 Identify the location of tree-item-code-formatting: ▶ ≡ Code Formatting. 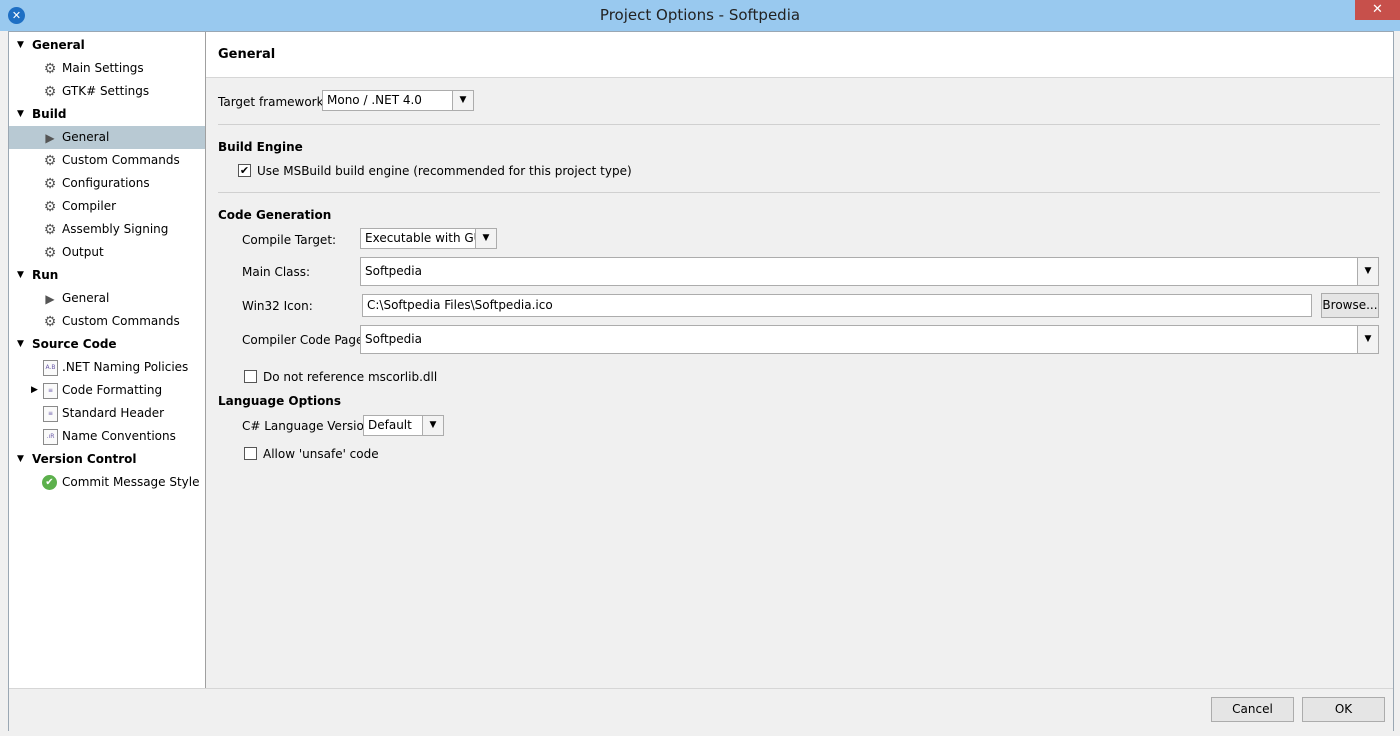
(107, 390).